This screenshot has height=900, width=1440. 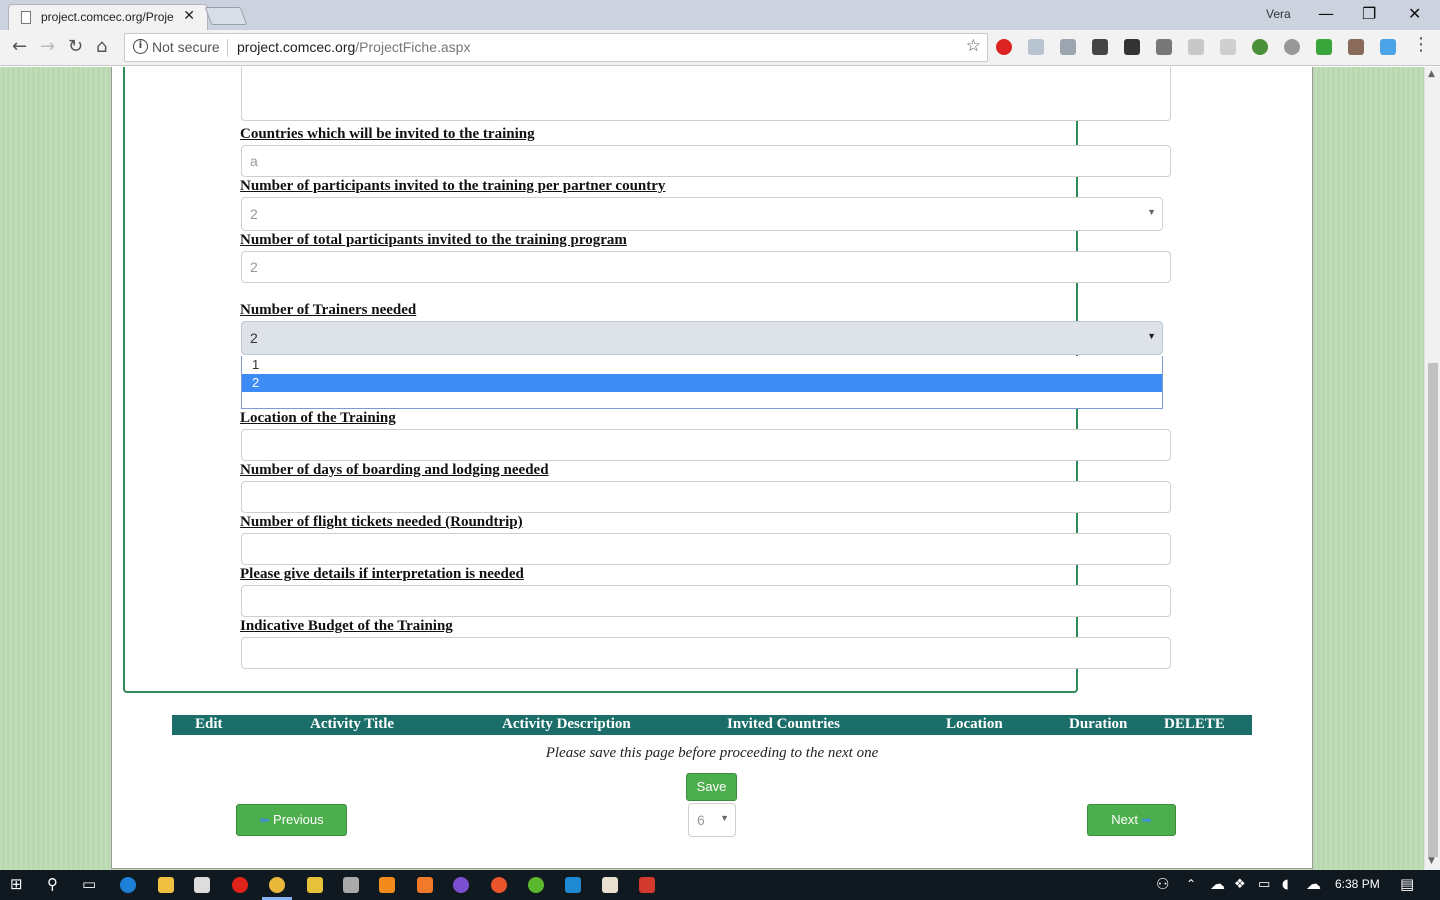 What do you see at coordinates (351, 885) in the screenshot?
I see `tool-icon` at bounding box center [351, 885].